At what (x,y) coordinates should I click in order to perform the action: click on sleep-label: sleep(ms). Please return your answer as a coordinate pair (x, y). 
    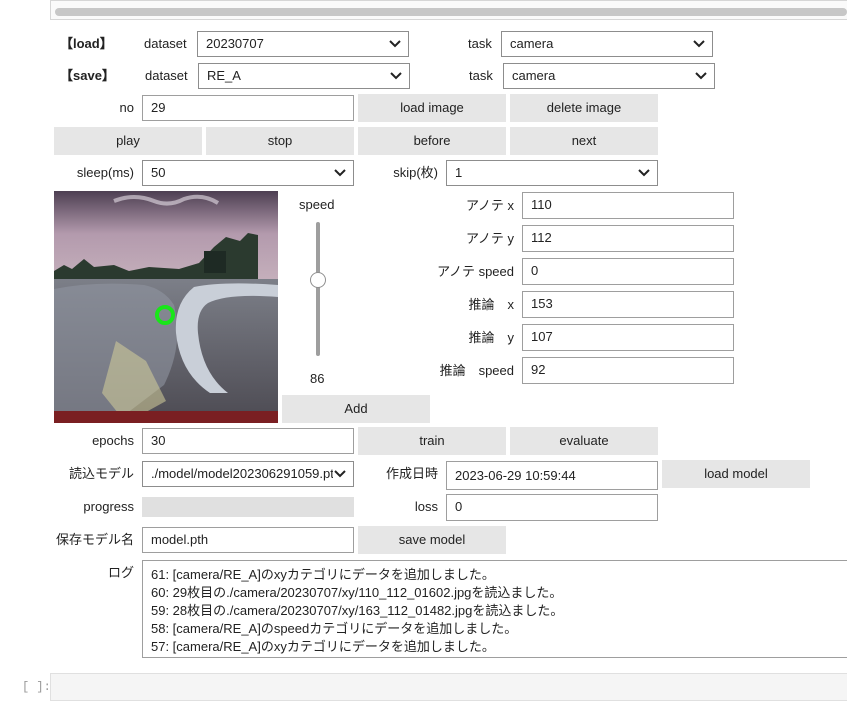
    Looking at the image, I should click on (105, 172).